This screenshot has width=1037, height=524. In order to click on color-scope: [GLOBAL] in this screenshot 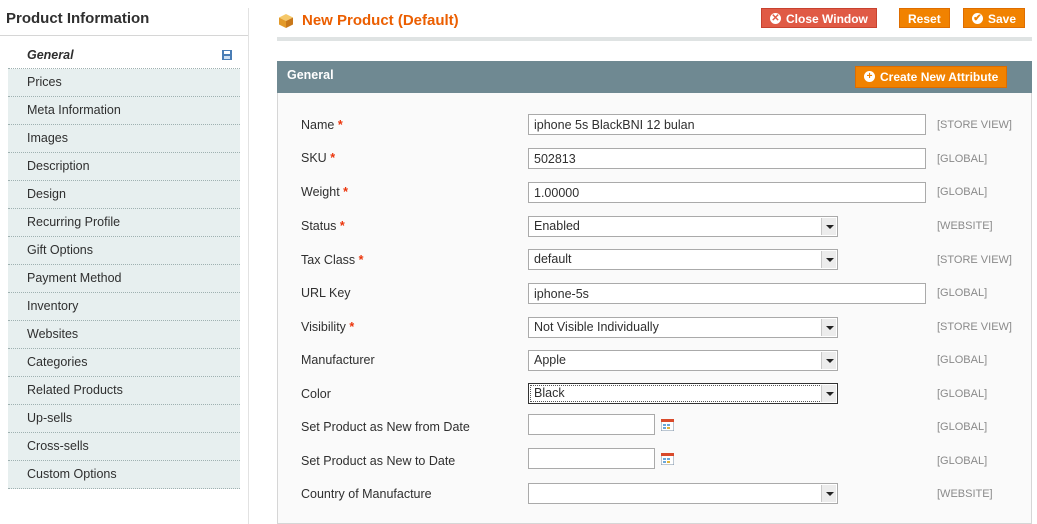, I will do `click(962, 394)`.